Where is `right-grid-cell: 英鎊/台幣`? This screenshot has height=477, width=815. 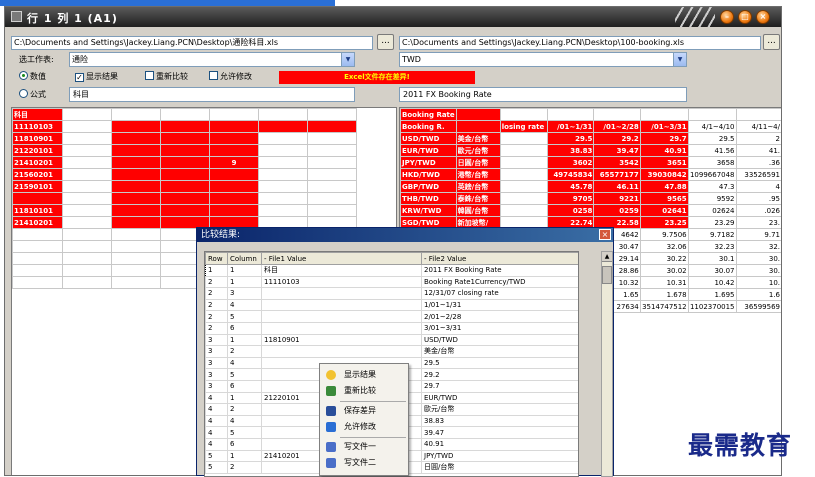 right-grid-cell: 英鎊/台幣 is located at coordinates (478, 186).